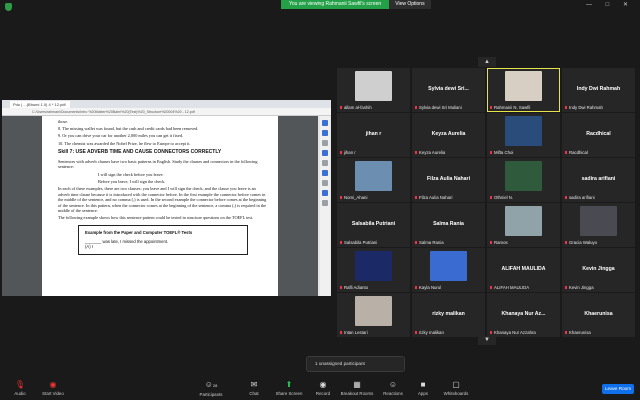 Image resolution: width=640 pixels, height=400 pixels. I want to click on add-icon, so click(325, 203).